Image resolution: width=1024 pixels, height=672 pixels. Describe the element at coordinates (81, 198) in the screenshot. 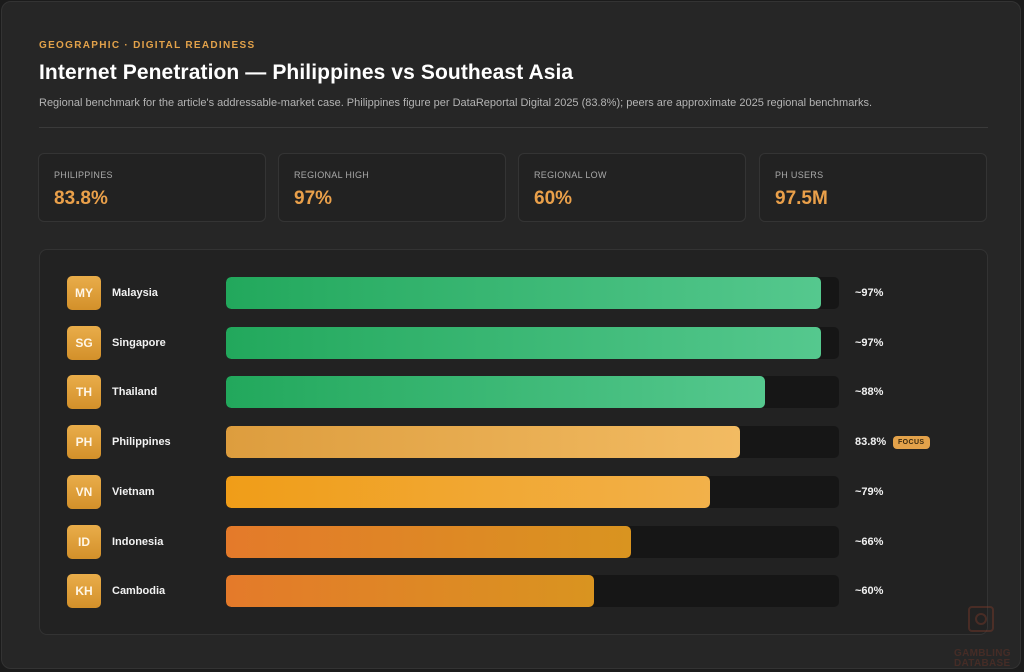

I see `stat-value: 83.8%` at that location.